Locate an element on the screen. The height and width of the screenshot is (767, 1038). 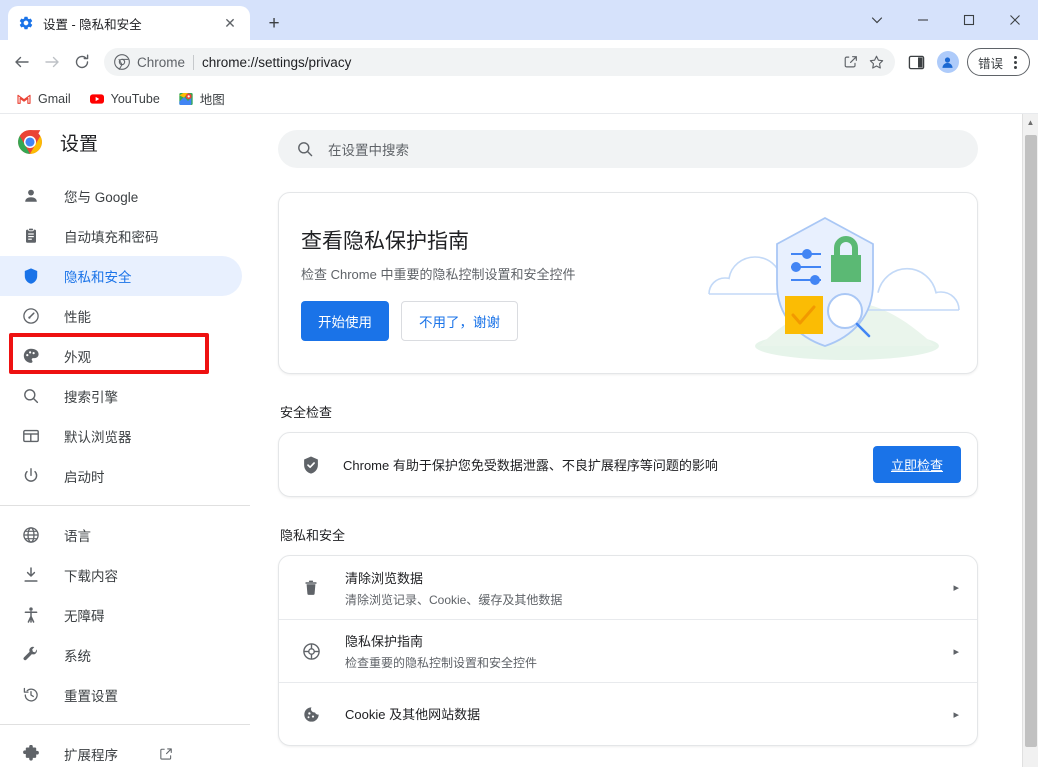
maximize-button is located at coordinates (969, 20).